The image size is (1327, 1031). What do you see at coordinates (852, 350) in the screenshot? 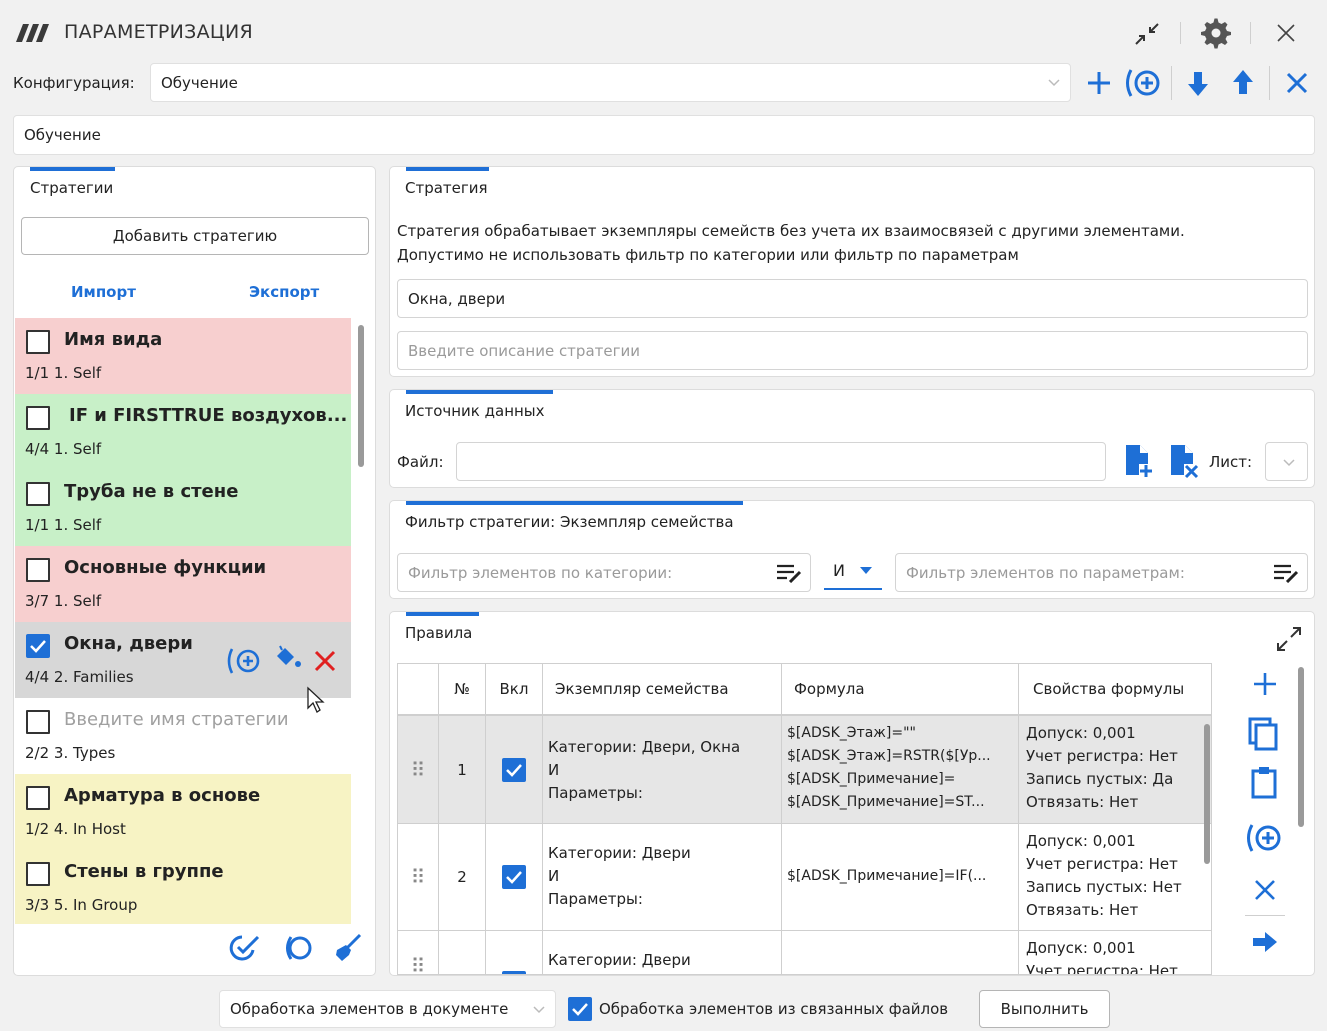
I see `strategy-description-input: Введите описание стратегии` at bounding box center [852, 350].